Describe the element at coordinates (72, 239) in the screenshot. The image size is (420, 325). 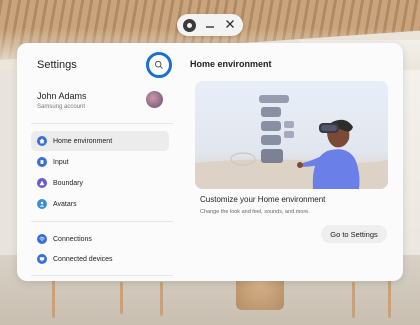
I see `sidebar-item-label: Connections` at that location.